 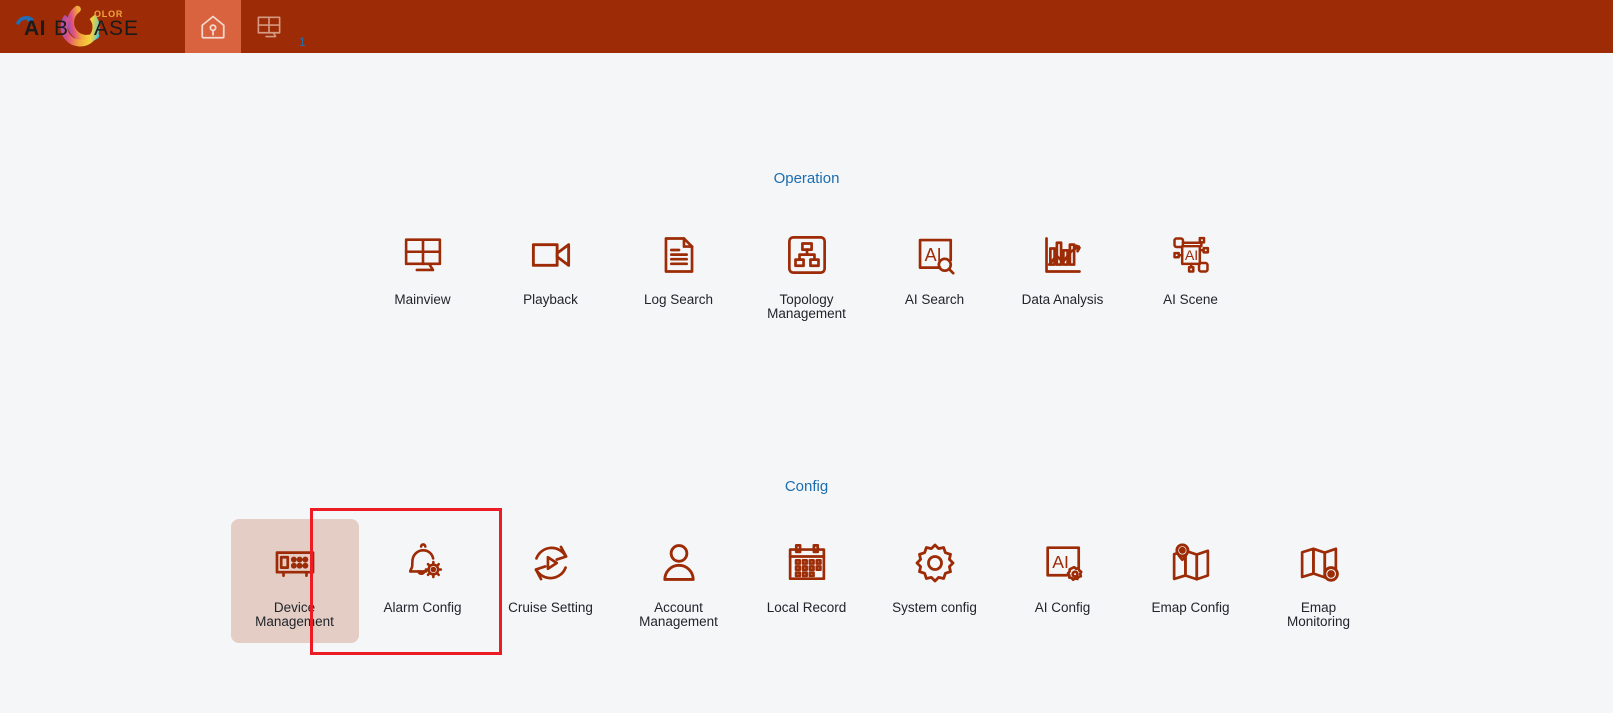 I want to click on svg-text: OLOR, so click(x=108, y=14).